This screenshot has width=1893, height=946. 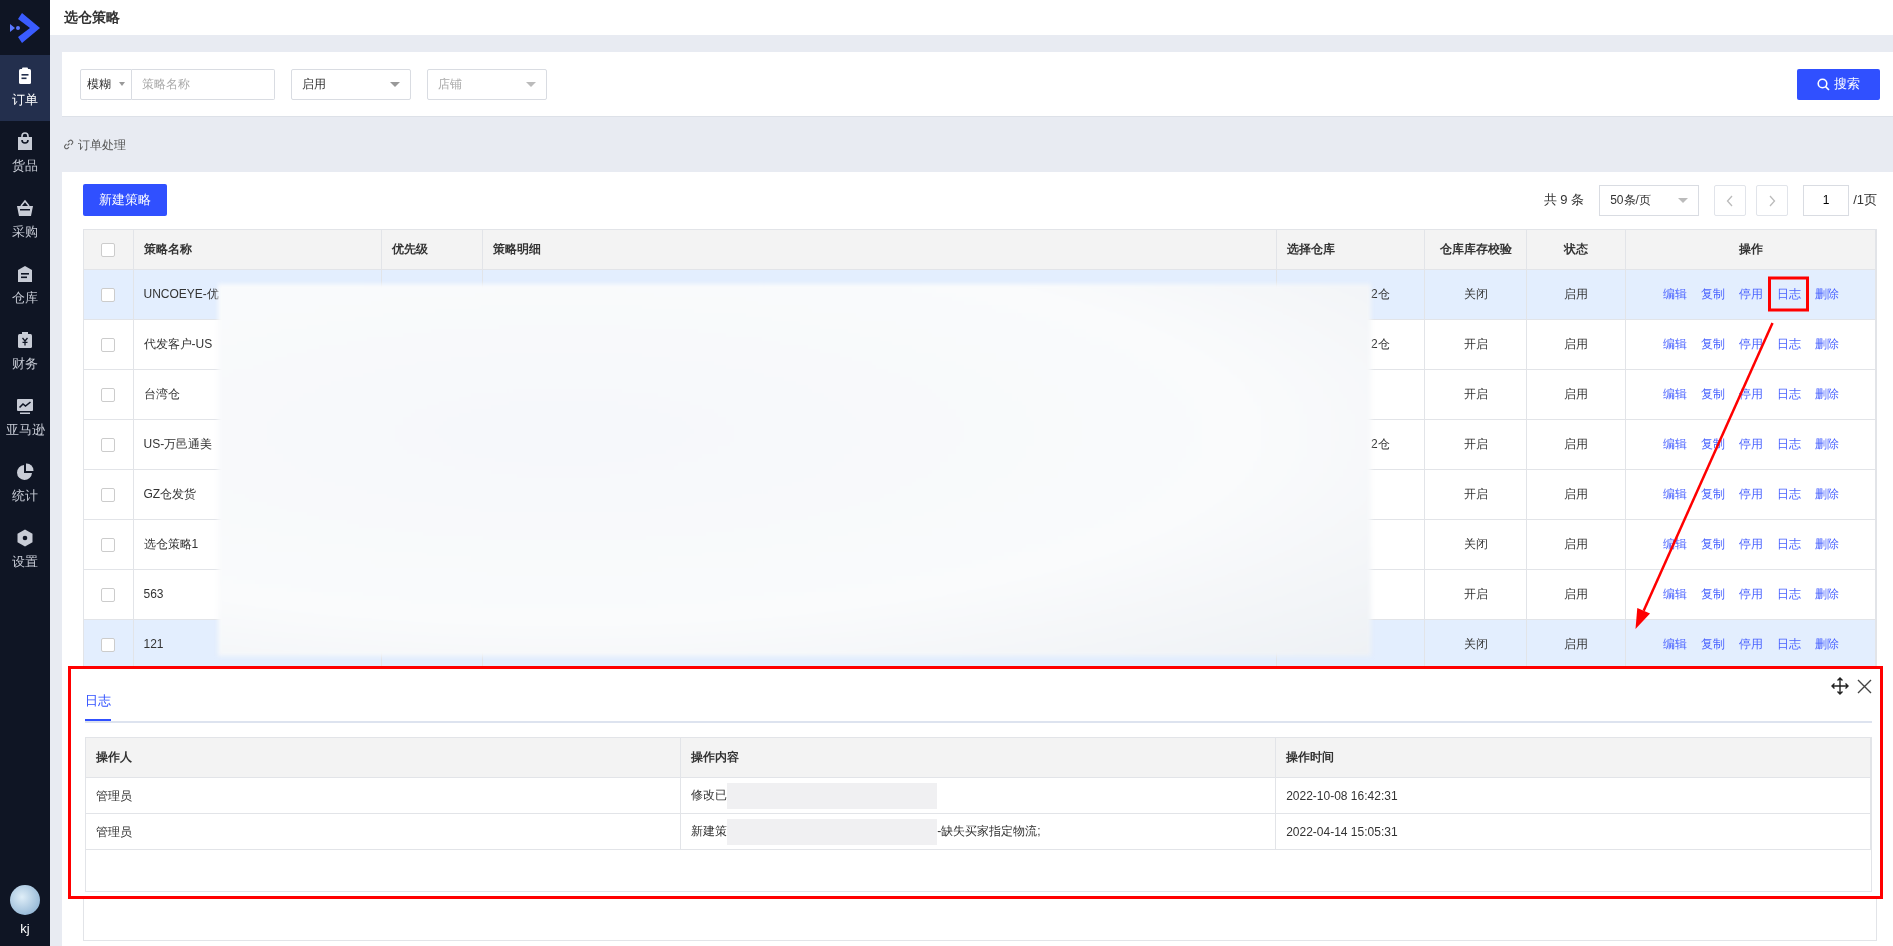 What do you see at coordinates (25, 88) in the screenshot?
I see `sidebar-item: 订单` at bounding box center [25, 88].